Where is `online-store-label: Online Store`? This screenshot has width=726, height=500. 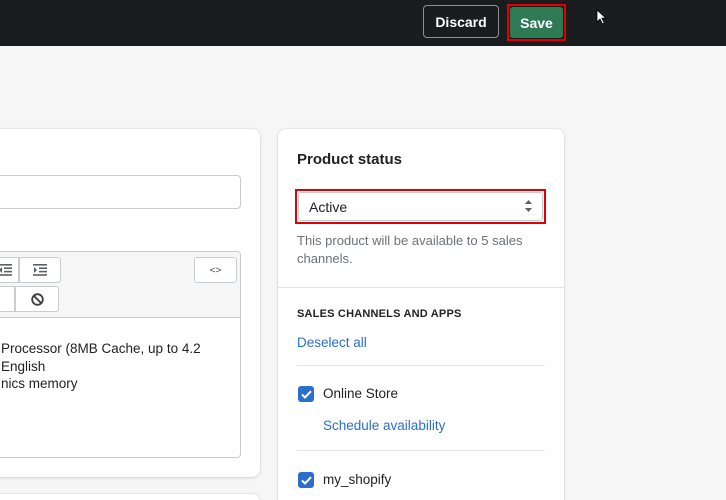
online-store-label: Online Store is located at coordinates (360, 393).